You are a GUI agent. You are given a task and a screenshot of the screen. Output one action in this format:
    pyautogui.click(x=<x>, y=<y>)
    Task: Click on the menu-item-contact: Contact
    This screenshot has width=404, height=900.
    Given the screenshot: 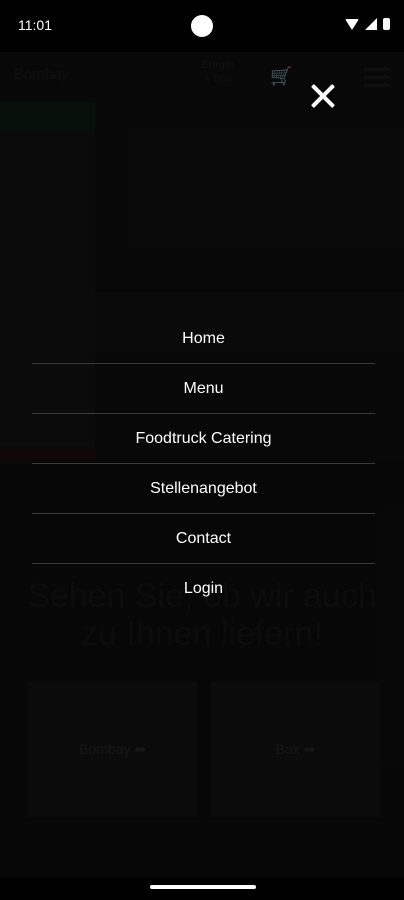 What is the action you would take?
    pyautogui.click(x=203, y=539)
    